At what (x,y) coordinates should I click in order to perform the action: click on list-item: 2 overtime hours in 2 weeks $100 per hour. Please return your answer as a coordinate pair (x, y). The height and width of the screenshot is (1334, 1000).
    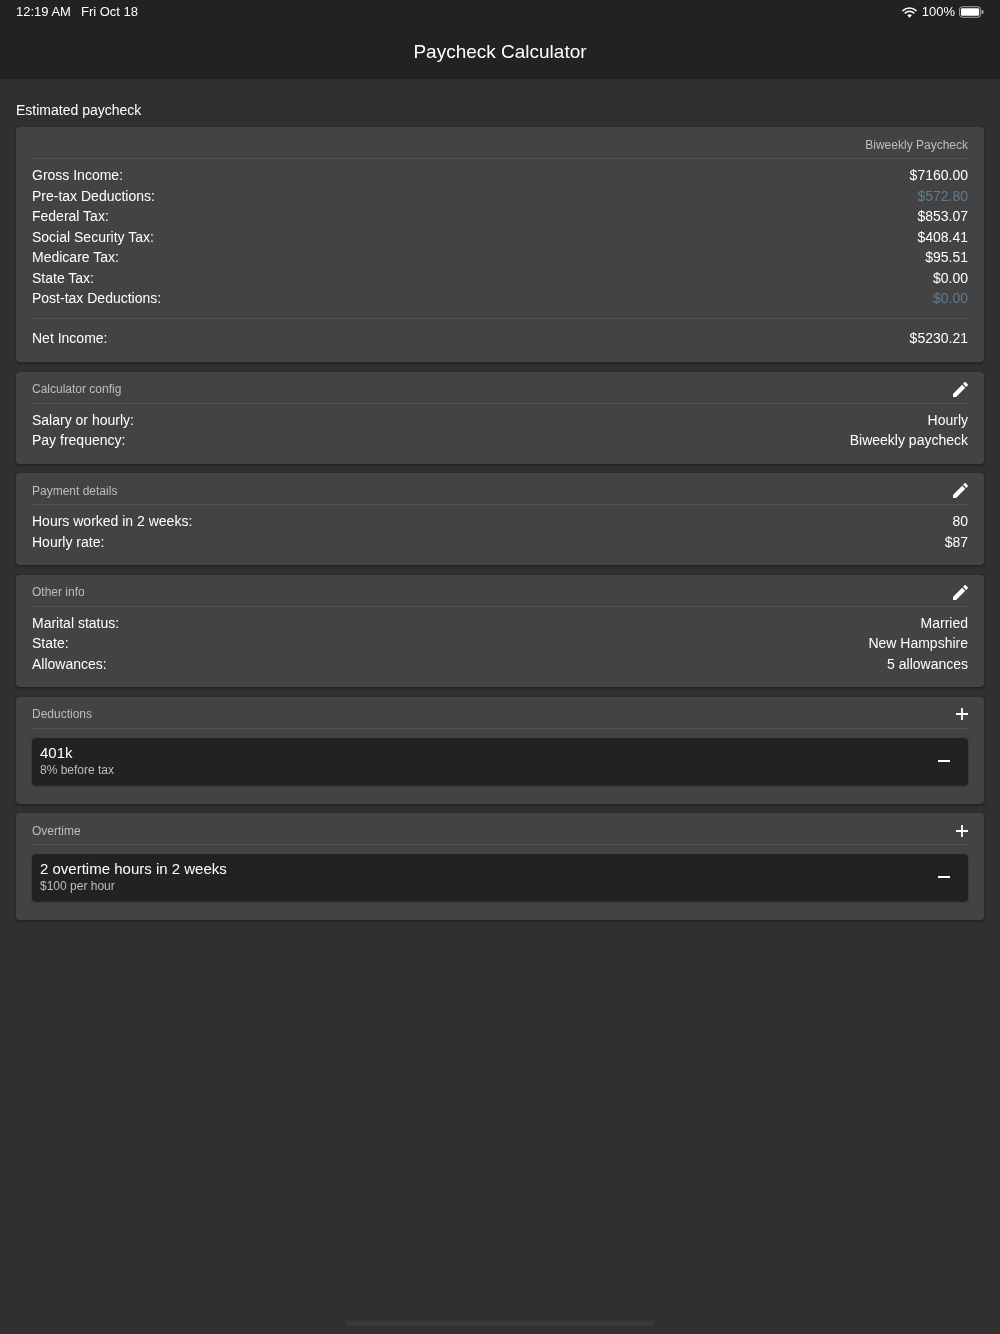
    Looking at the image, I should click on (500, 877).